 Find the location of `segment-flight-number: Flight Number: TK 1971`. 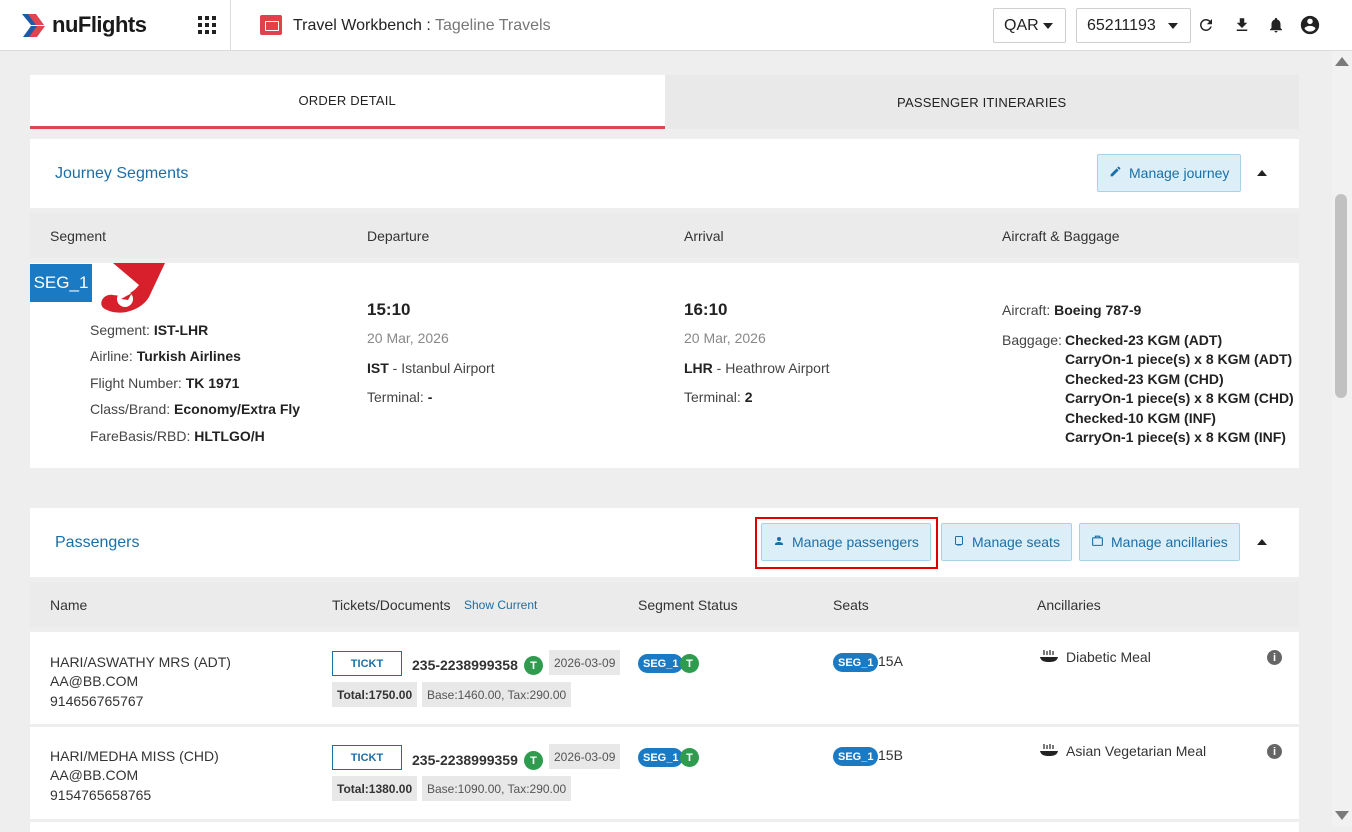

segment-flight-number: Flight Number: TK 1971 is located at coordinates (165, 383).